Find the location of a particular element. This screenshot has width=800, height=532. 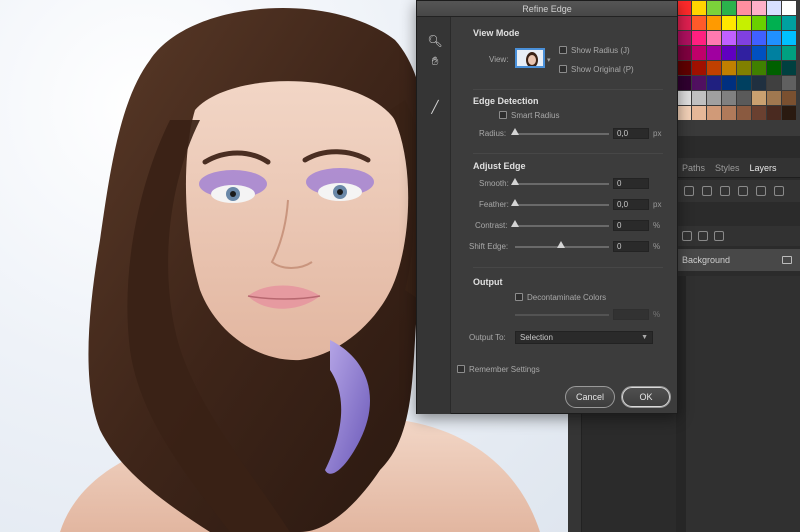

smart-radius-checkbox is located at coordinates (503, 115).